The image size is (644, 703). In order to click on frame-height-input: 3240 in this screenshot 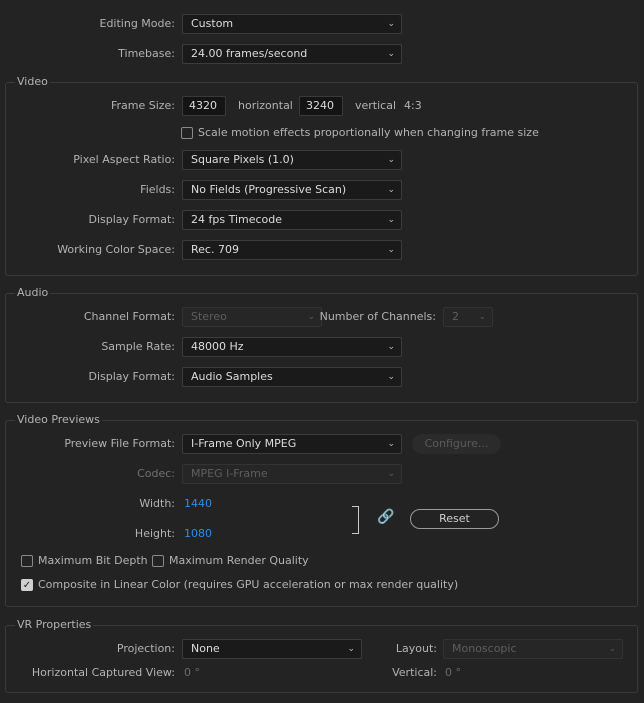, I will do `click(321, 106)`.